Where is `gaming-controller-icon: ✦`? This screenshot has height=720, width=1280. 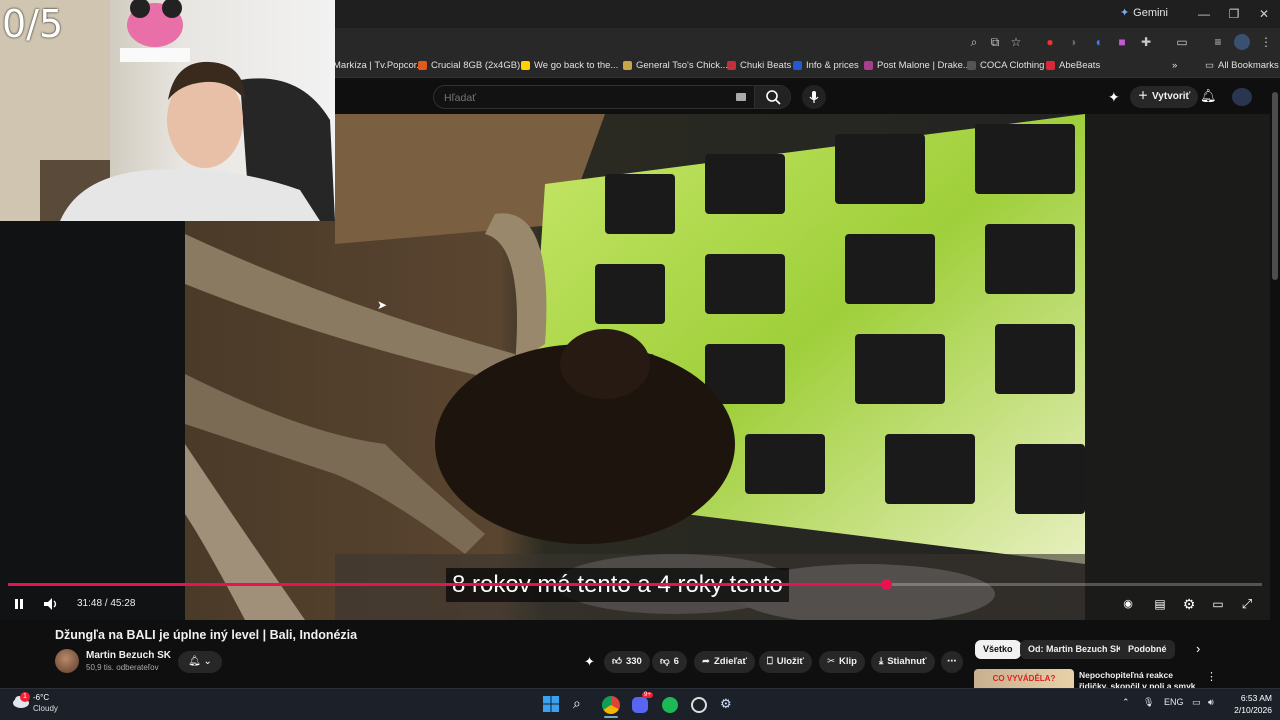
gaming-controller-icon: ✦ is located at coordinates (1114, 97).